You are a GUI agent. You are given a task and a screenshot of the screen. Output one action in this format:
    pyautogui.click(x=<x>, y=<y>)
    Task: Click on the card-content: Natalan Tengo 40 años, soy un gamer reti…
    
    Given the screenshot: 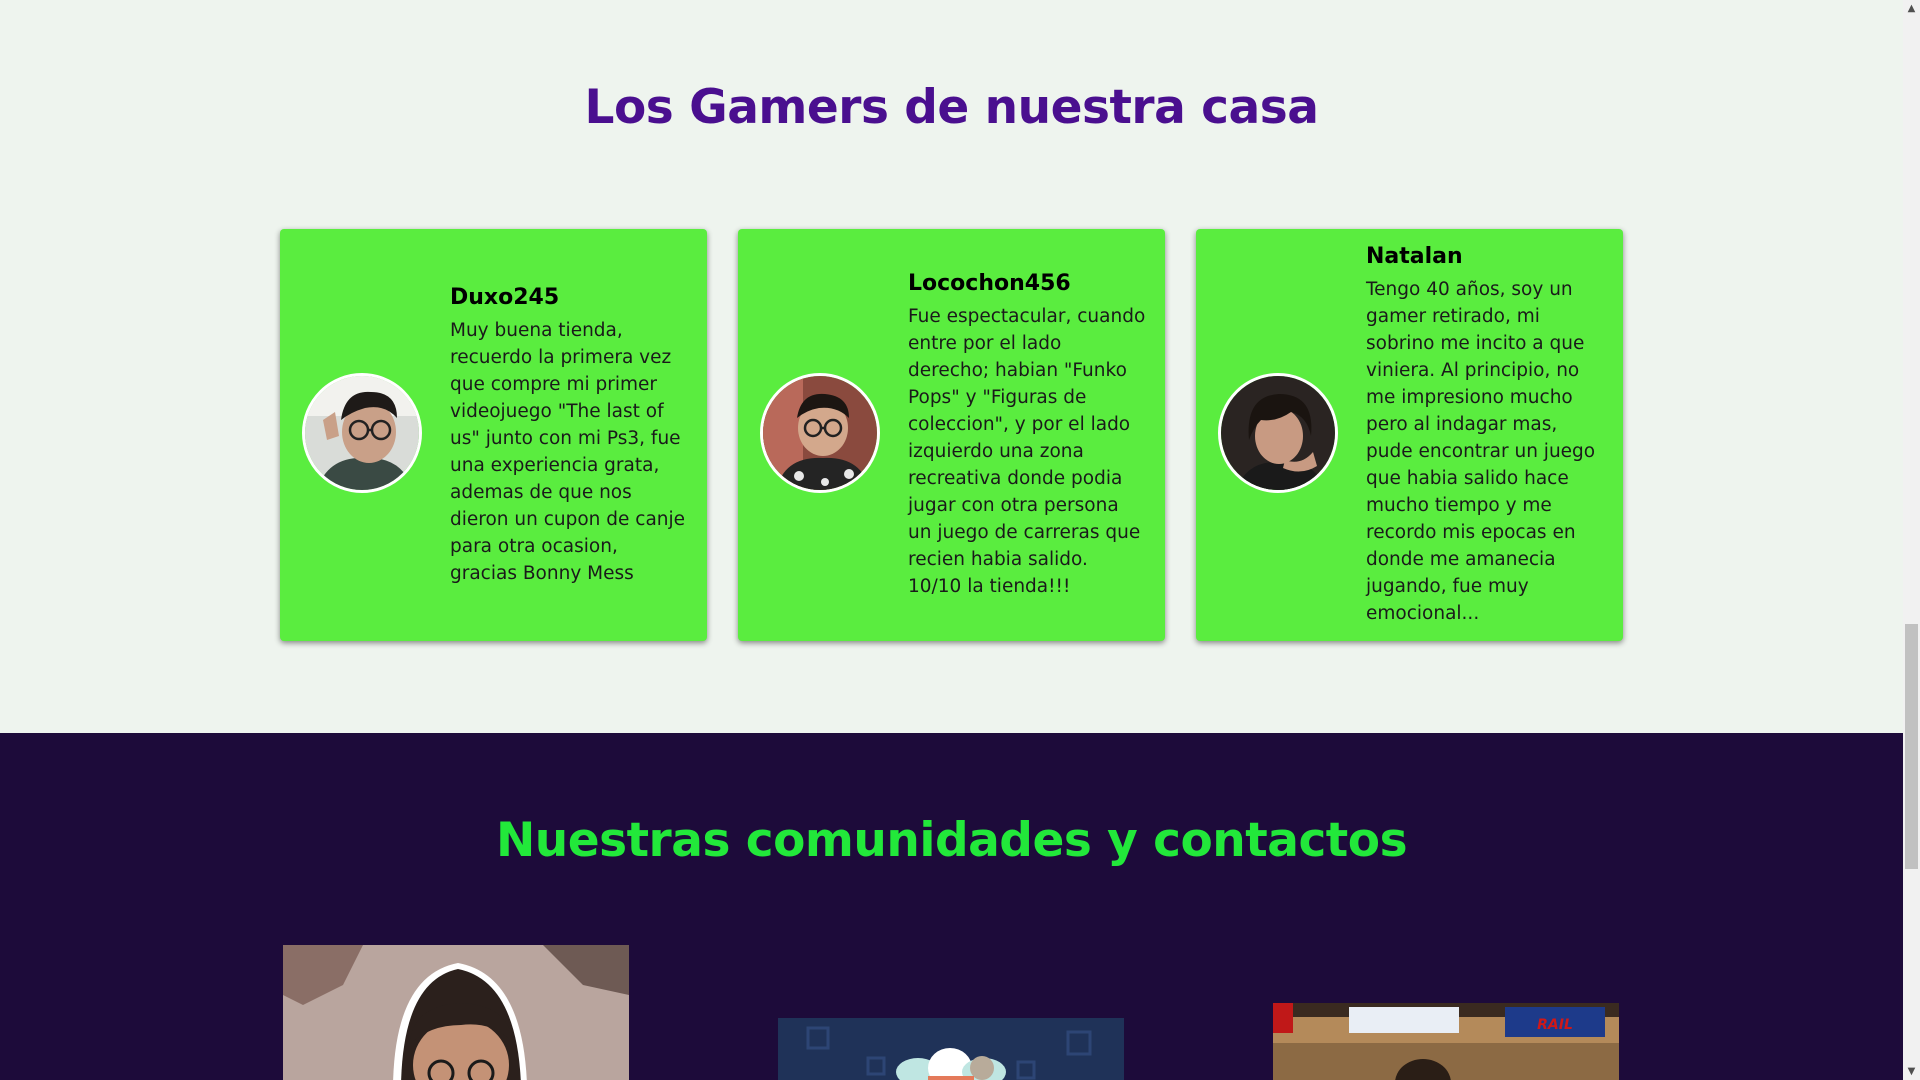 What is the action you would take?
    pyautogui.click(x=1485, y=435)
    